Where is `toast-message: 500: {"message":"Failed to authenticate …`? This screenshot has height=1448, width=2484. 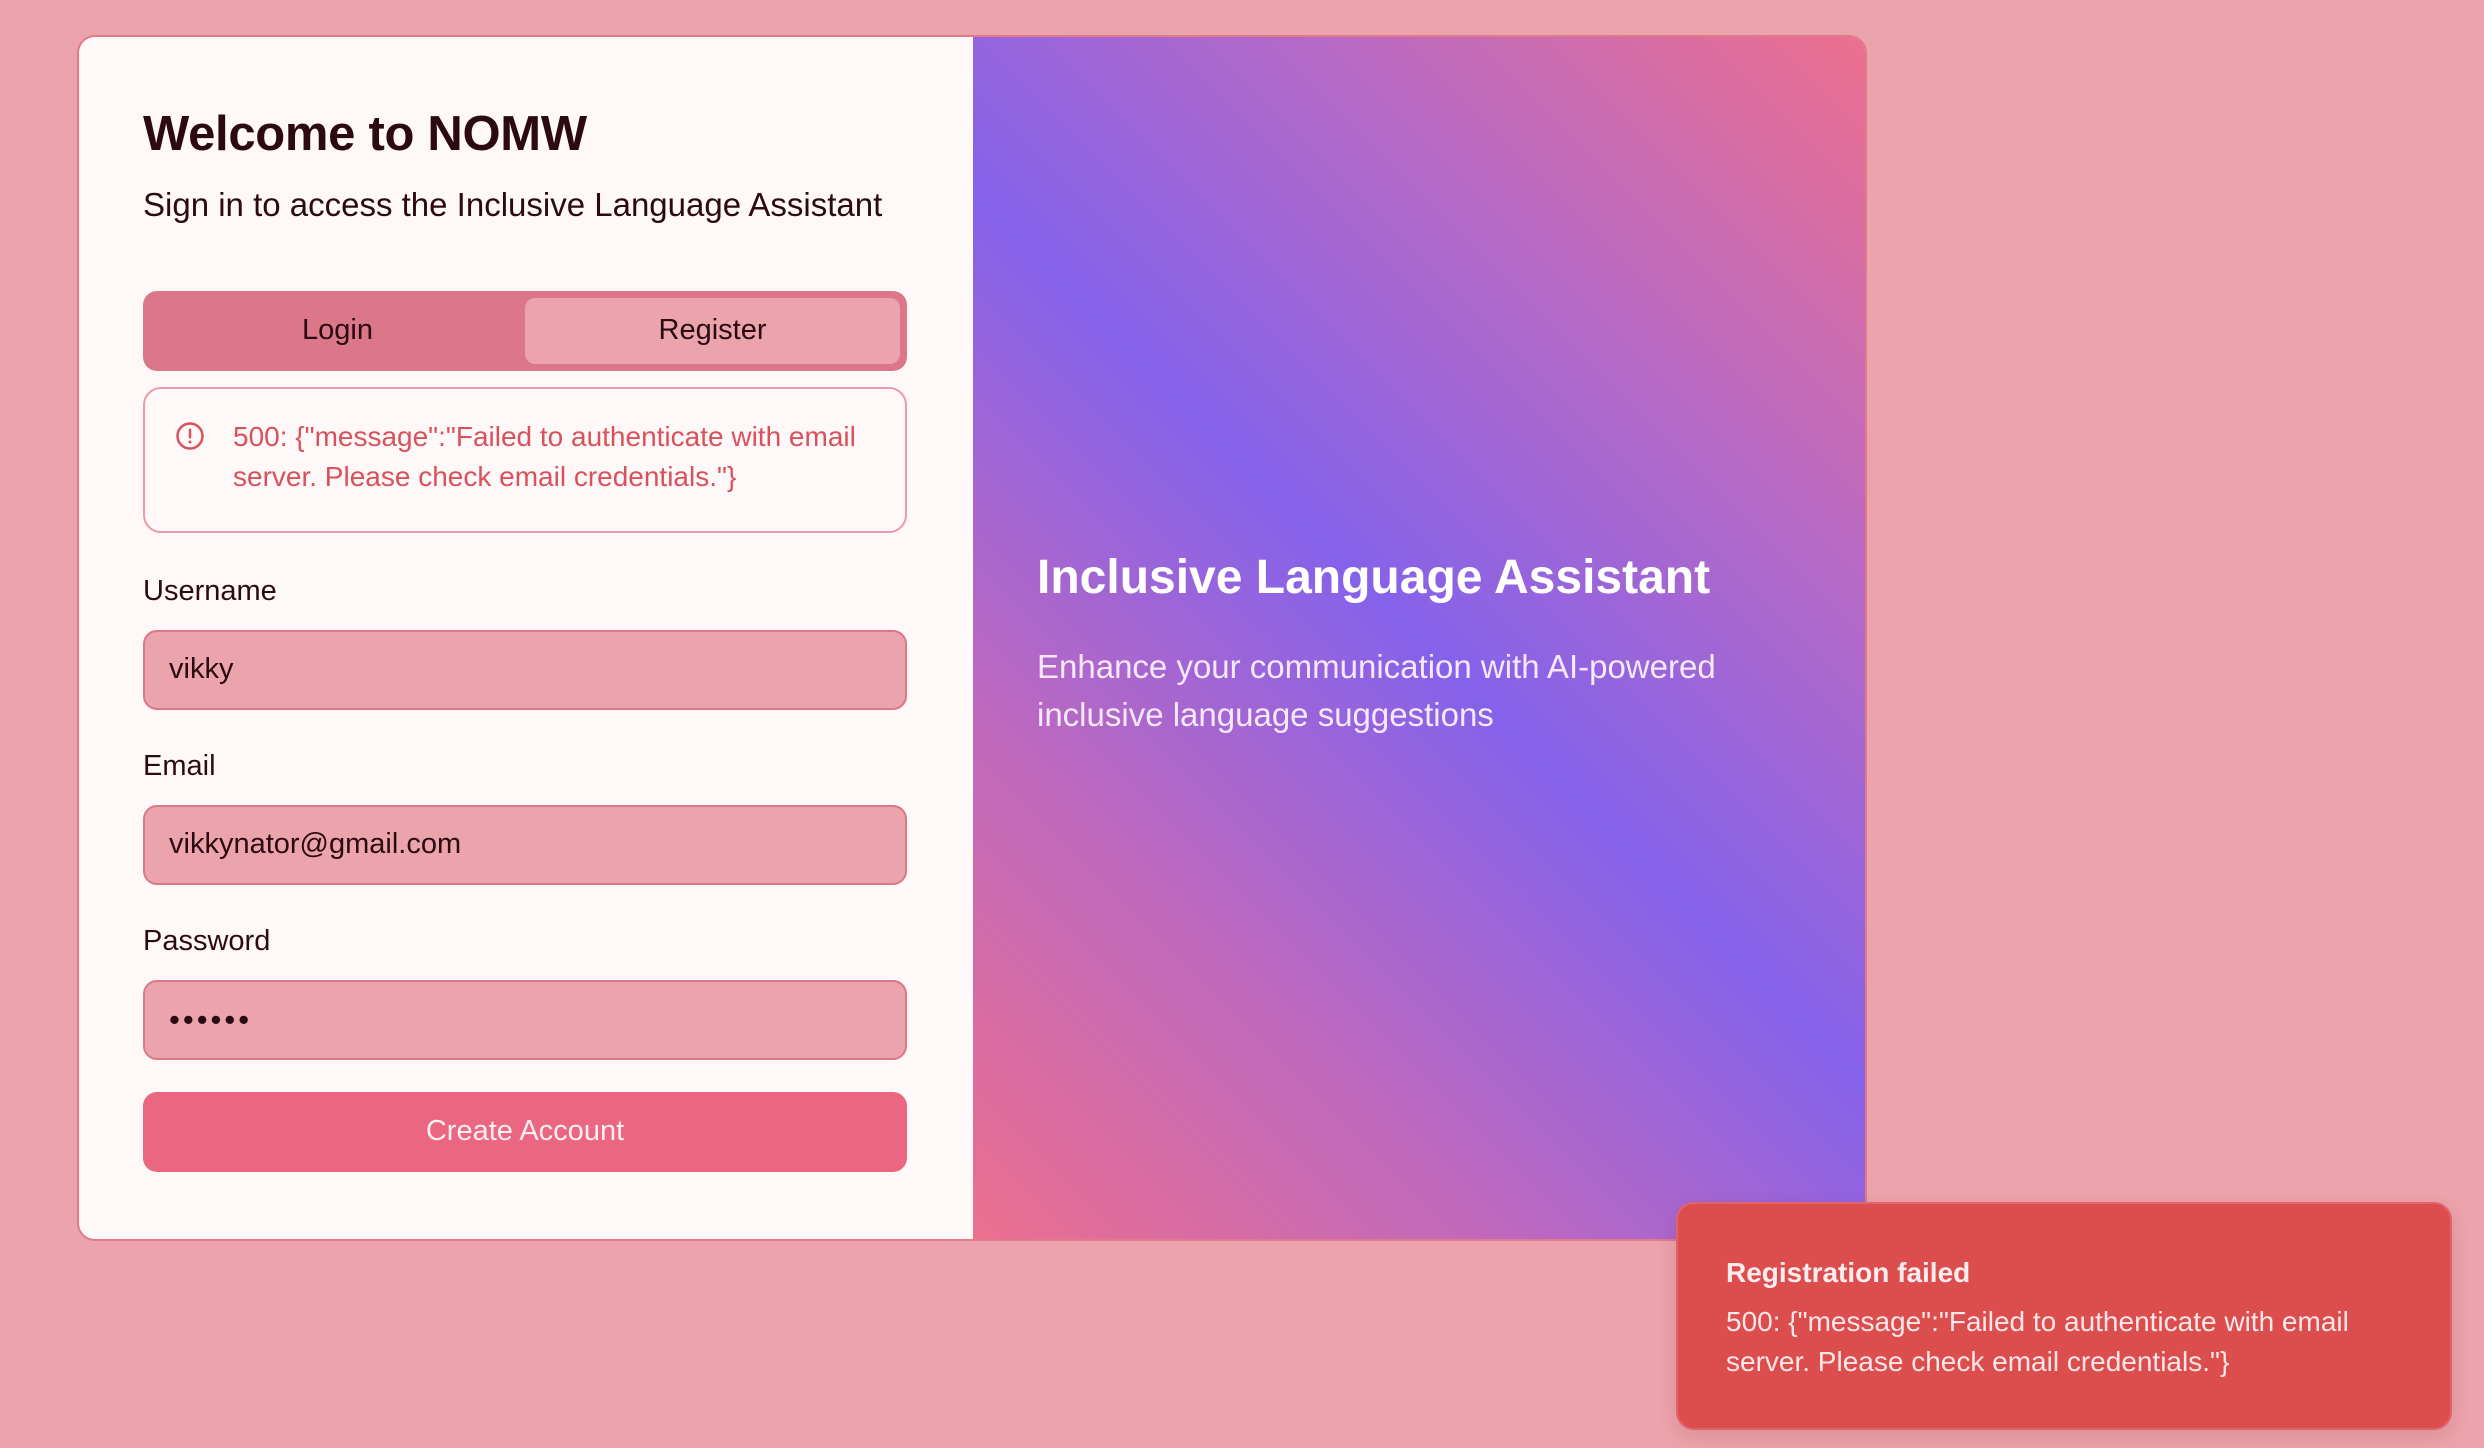
toast-message: 500: {"message":"Failed to authenticate … is located at coordinates (2037, 1341).